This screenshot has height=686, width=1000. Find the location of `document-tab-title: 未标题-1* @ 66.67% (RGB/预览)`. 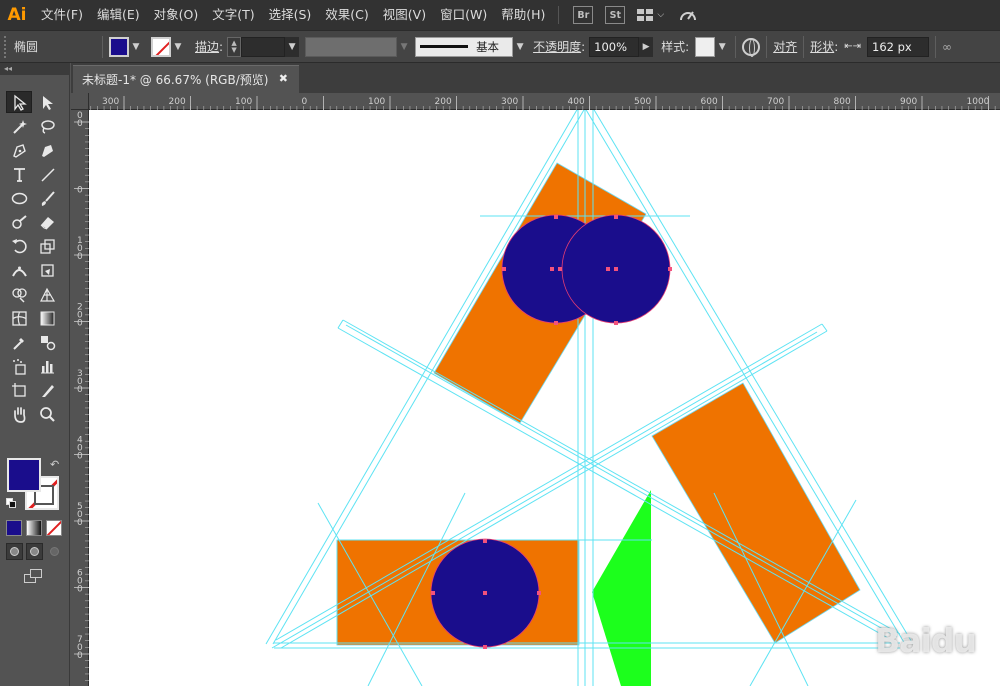

document-tab-title: 未标题-1* @ 66.67% (RGB/预览) is located at coordinates (175, 80).